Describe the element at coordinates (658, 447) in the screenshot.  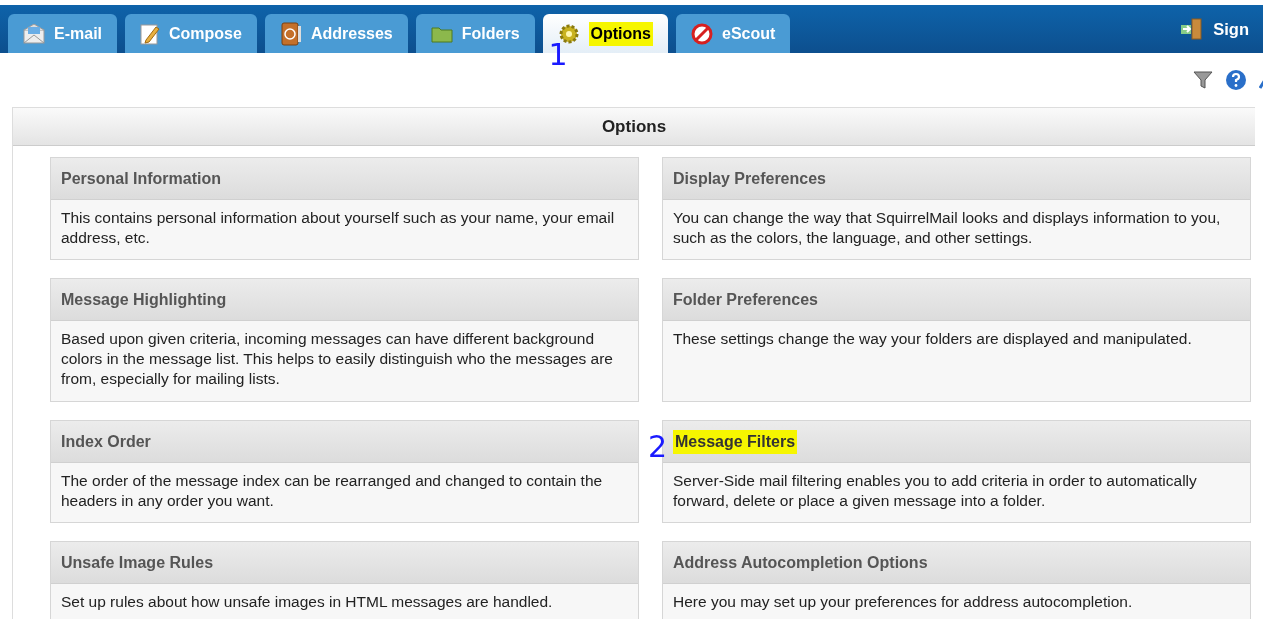
I see `handwritten-number: 2` at that location.